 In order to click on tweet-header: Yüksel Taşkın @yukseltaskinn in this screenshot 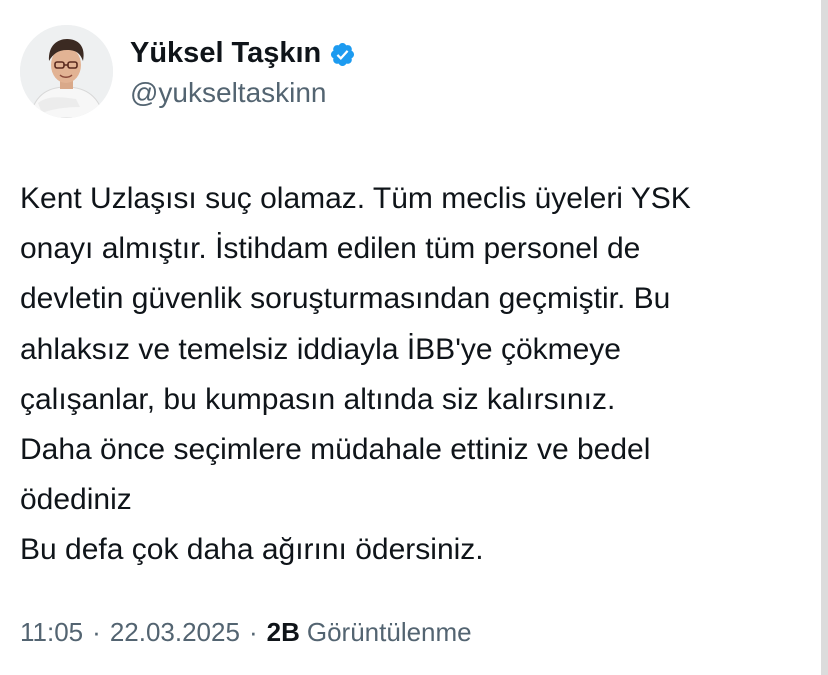, I will do `click(410, 73)`.